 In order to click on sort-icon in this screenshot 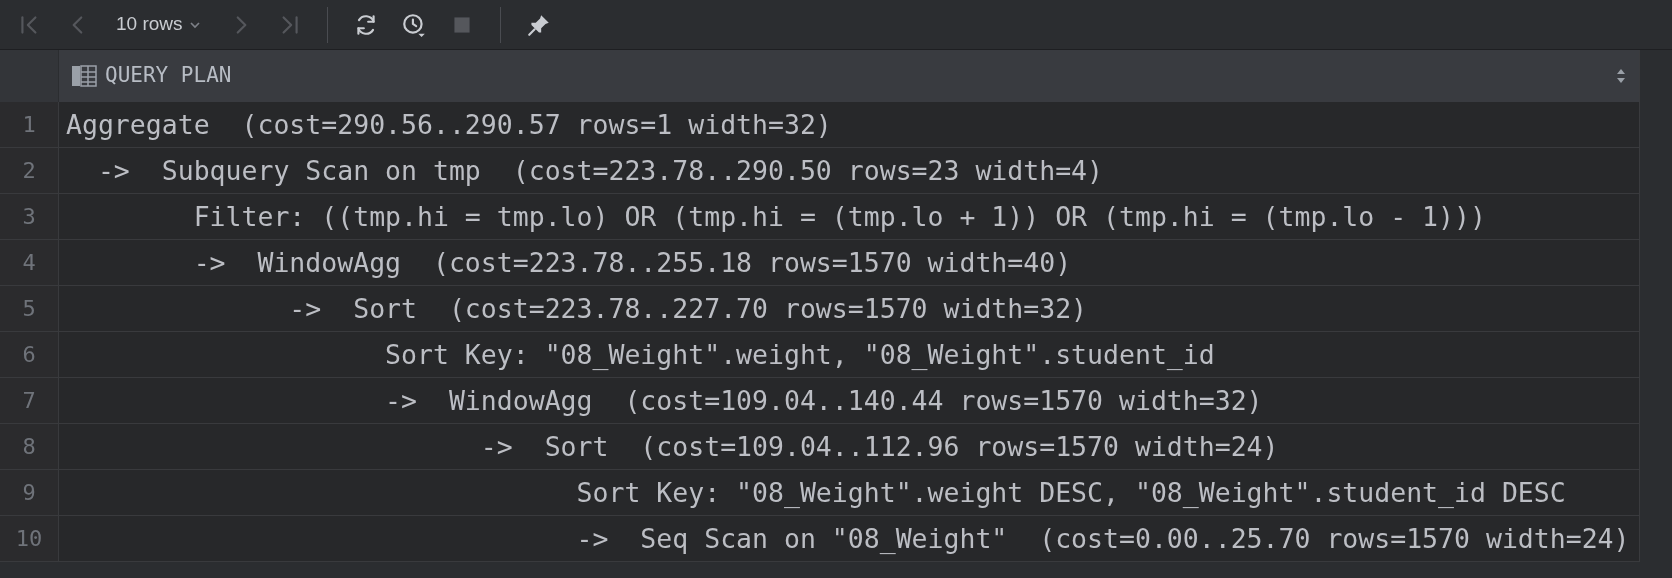, I will do `click(1621, 76)`.